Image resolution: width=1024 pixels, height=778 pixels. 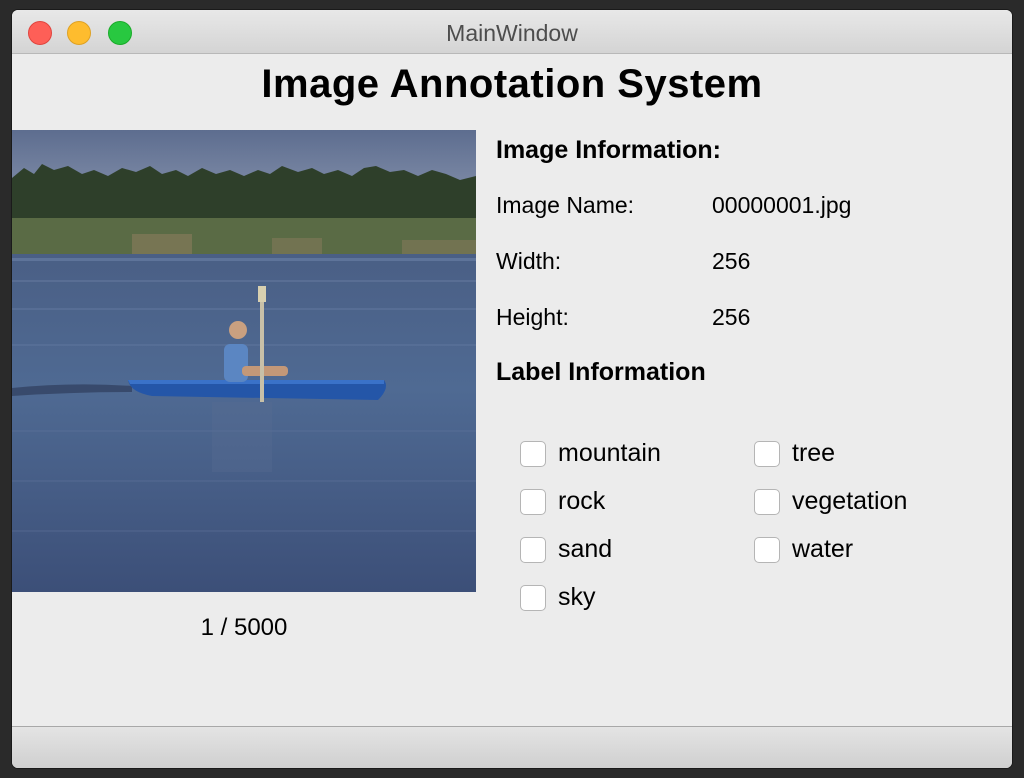 I want to click on status-bar, so click(x=512, y=747).